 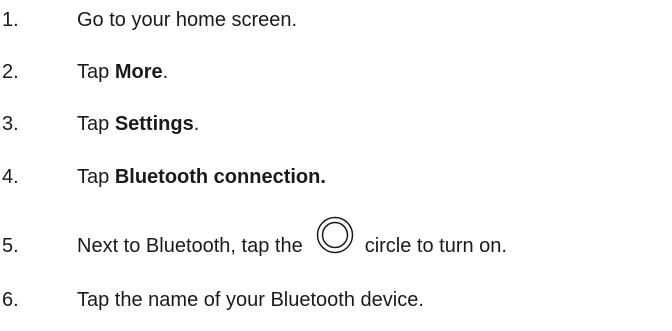 What do you see at coordinates (10, 124) in the screenshot?
I see `step-number: 3.` at bounding box center [10, 124].